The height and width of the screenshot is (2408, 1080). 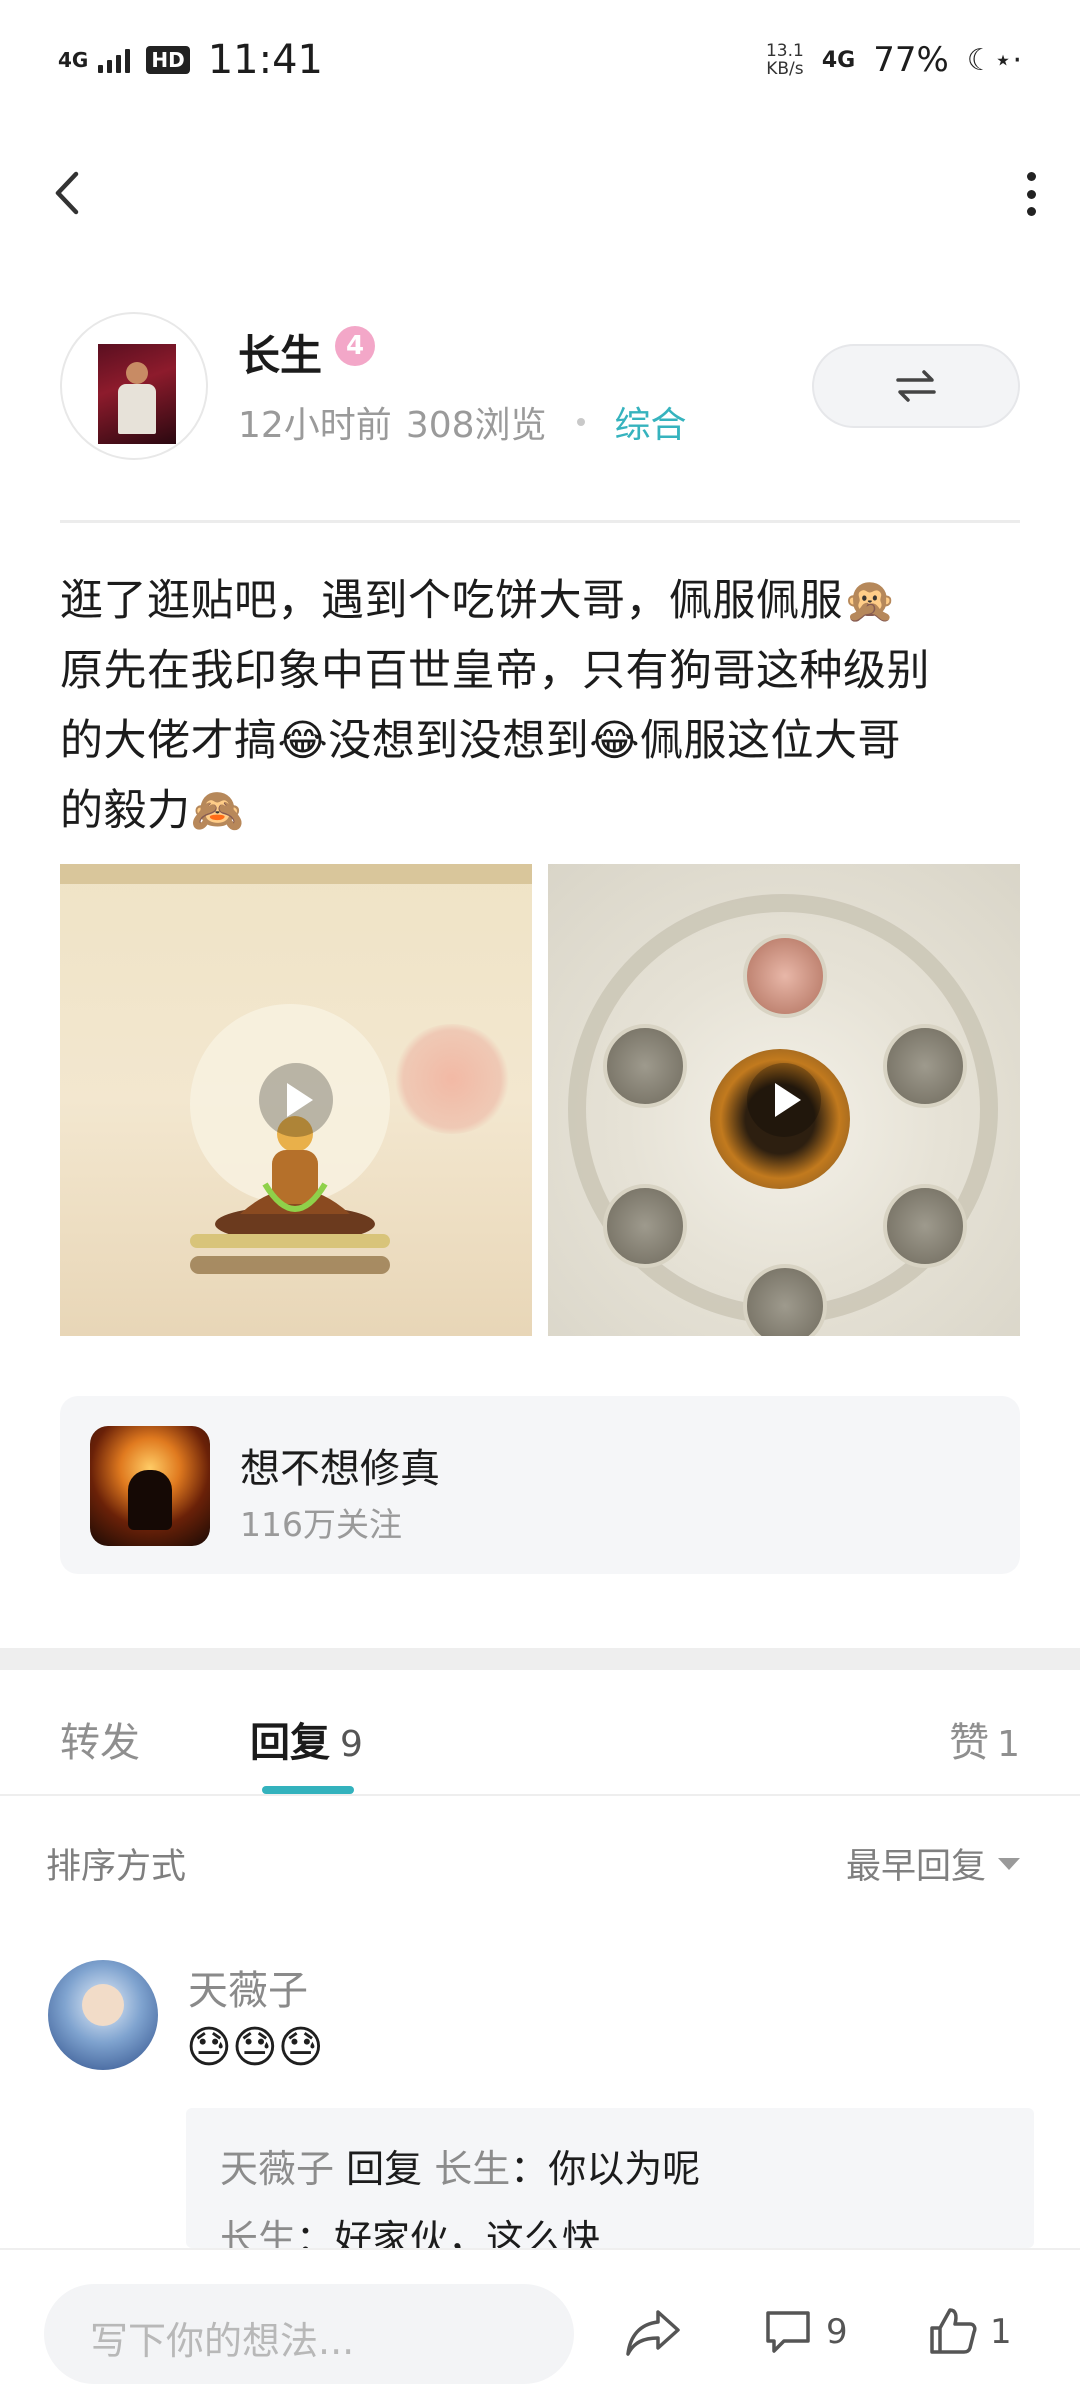 What do you see at coordinates (265, 60) in the screenshot?
I see `status-time: 11:41` at bounding box center [265, 60].